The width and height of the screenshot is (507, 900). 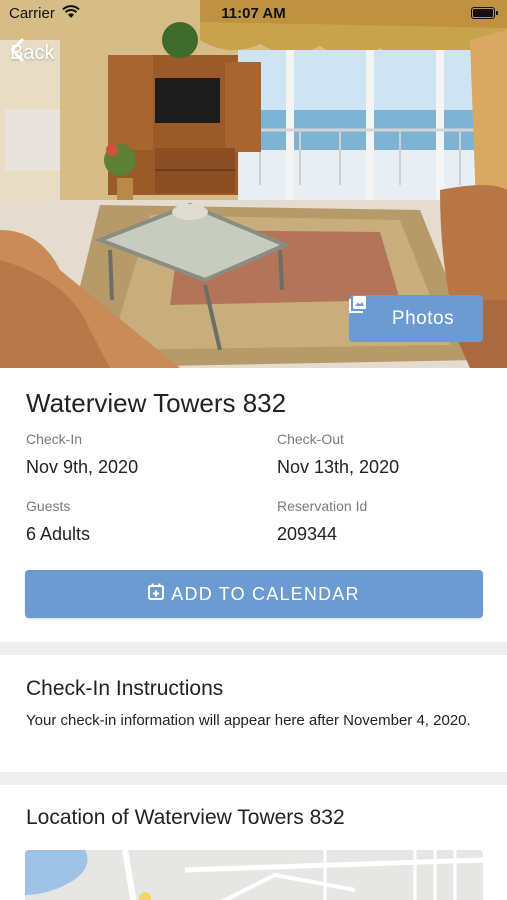 What do you see at coordinates (54, 439) in the screenshot?
I see `check-in-label: Check-In` at bounding box center [54, 439].